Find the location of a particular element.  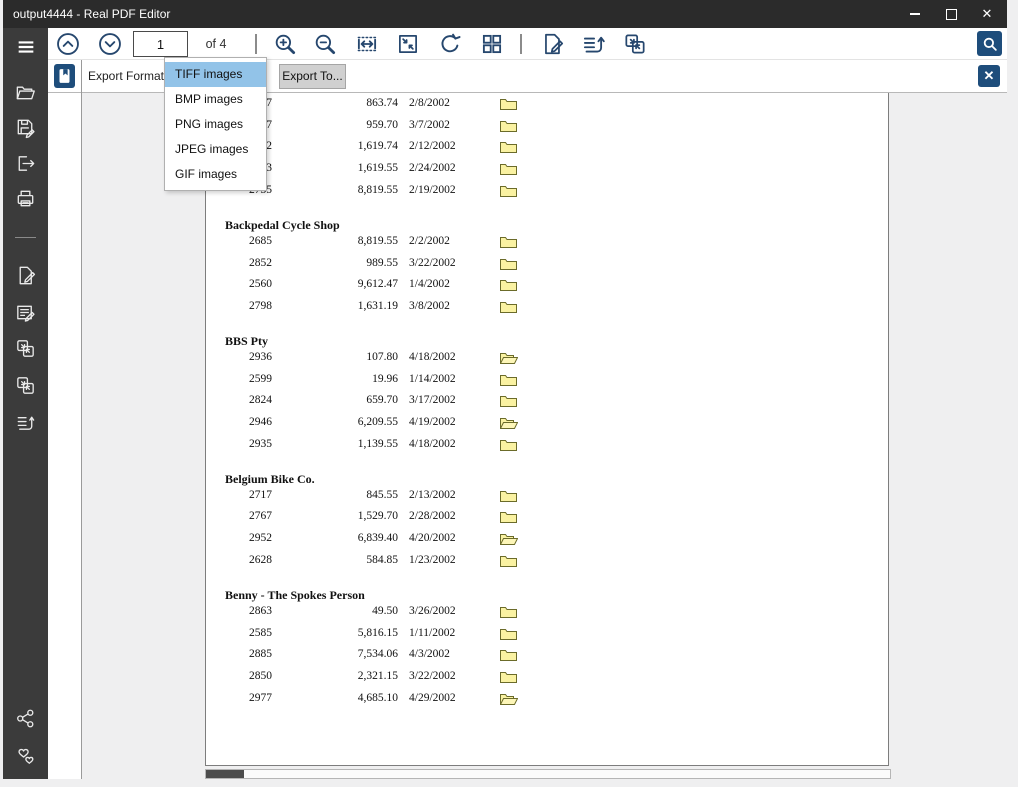

customer-name: BBS Pty is located at coordinates (247, 340).